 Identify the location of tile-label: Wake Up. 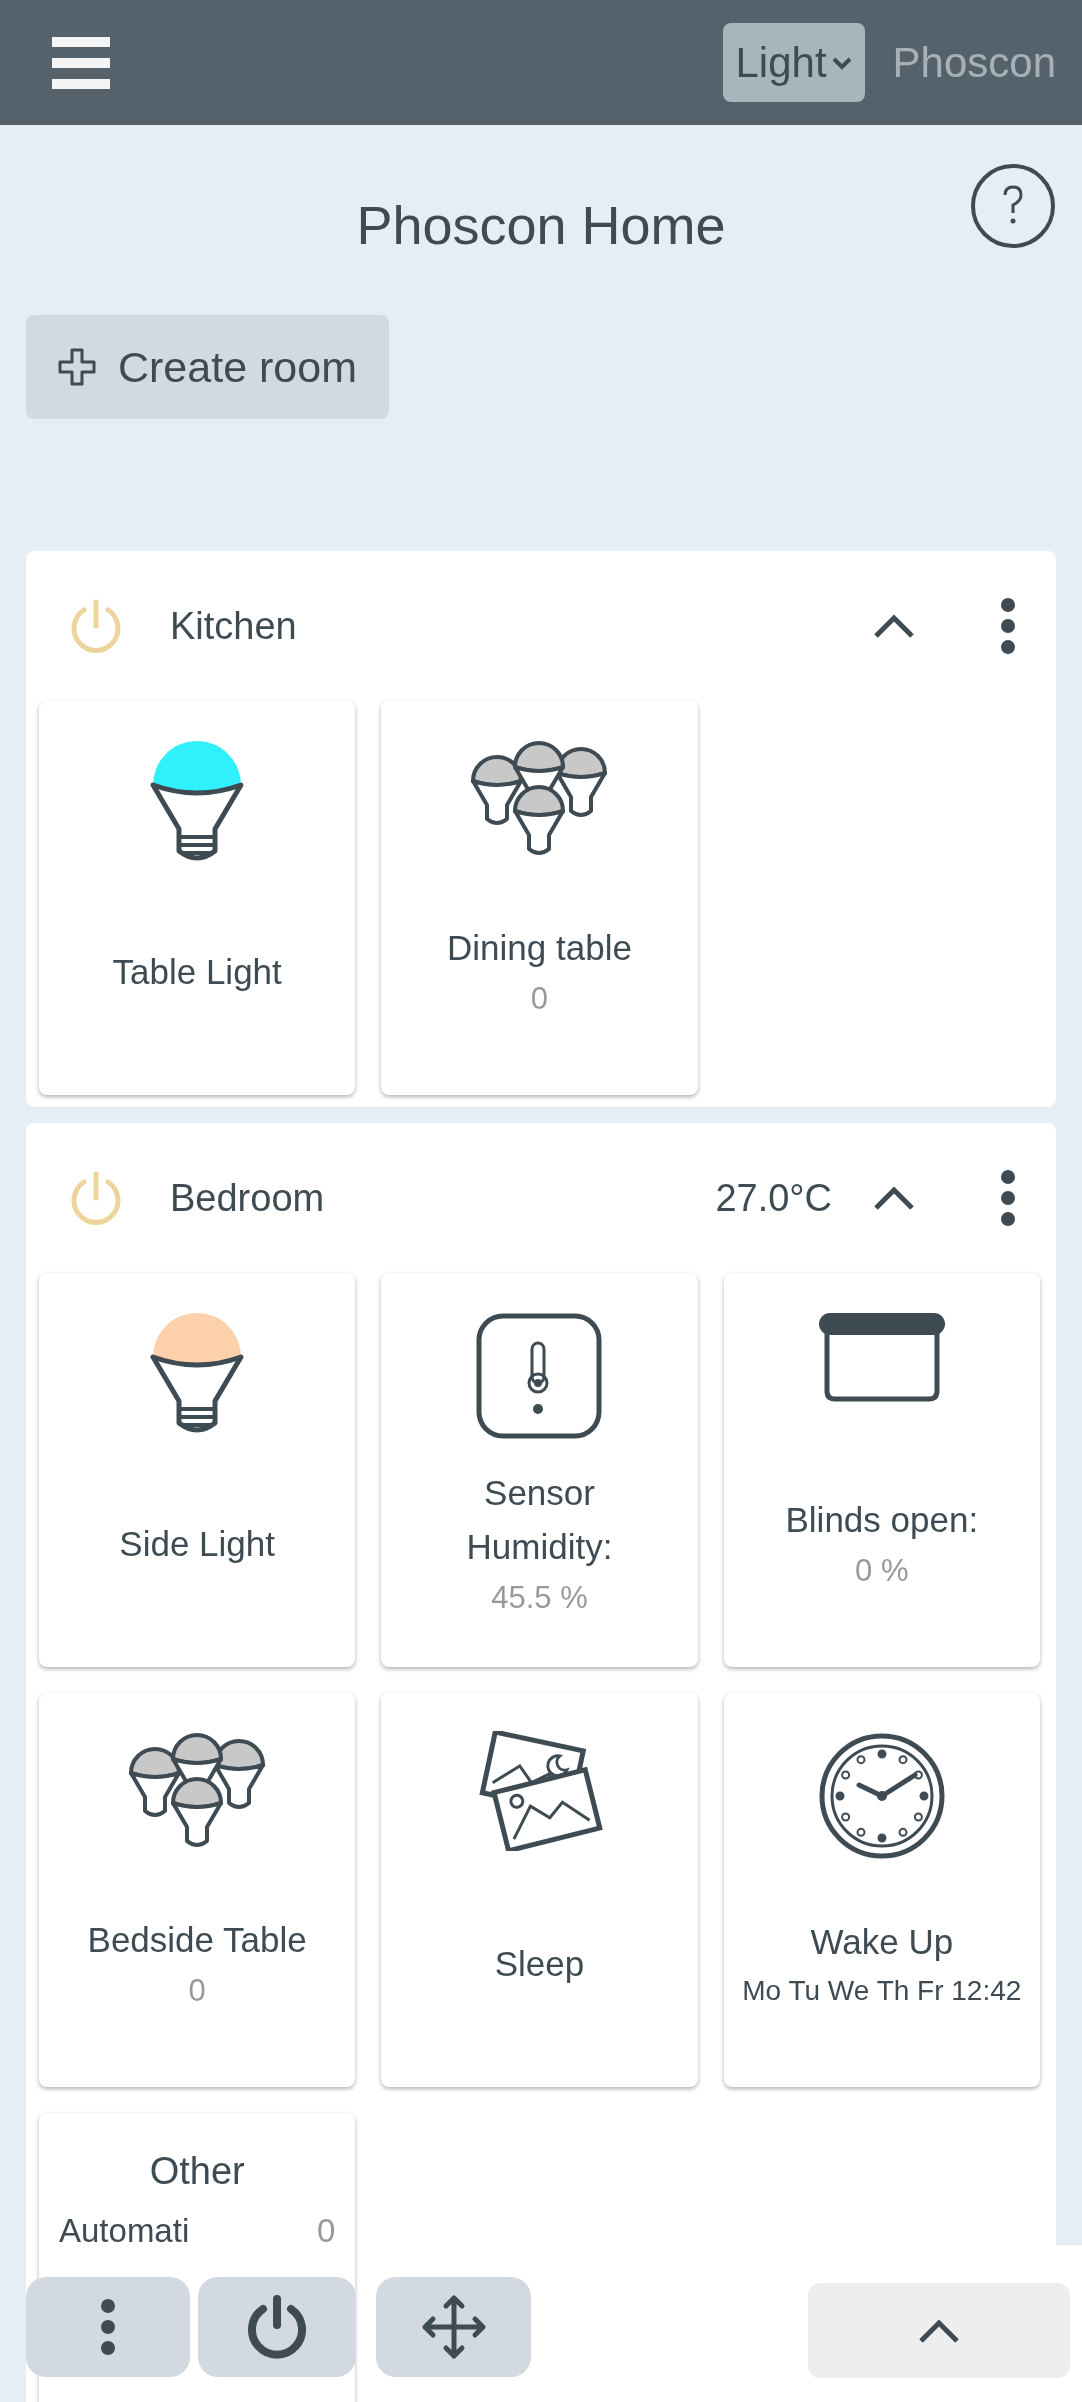
(882, 1942).